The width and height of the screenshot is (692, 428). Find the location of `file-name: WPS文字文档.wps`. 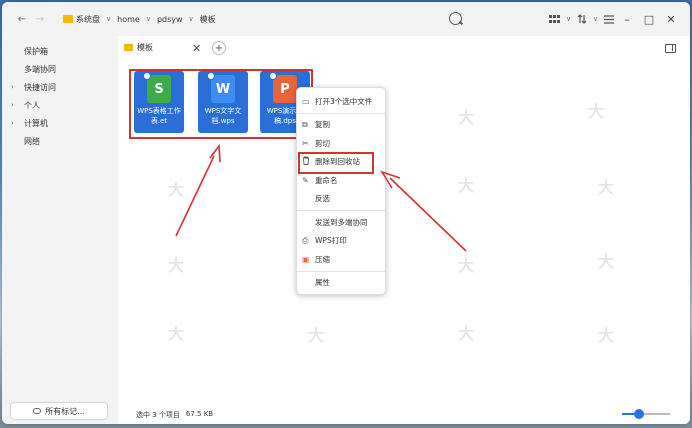

file-name: WPS文字文档.wps is located at coordinates (223, 116).